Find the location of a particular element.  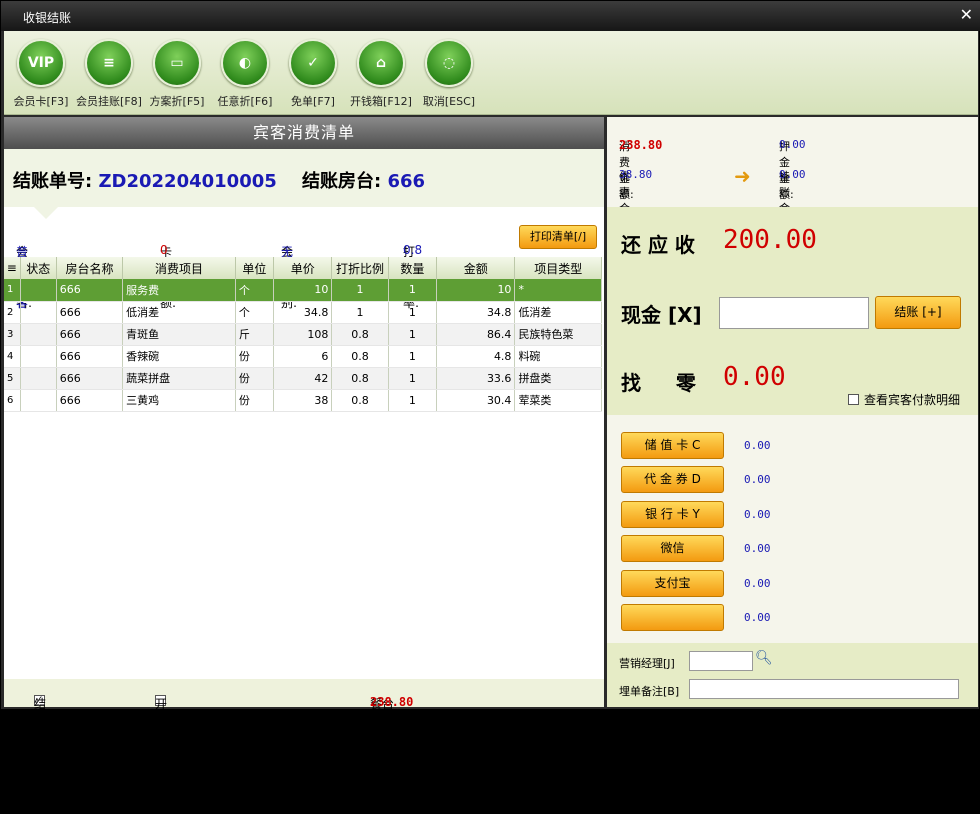

manager-input is located at coordinates (721, 661).